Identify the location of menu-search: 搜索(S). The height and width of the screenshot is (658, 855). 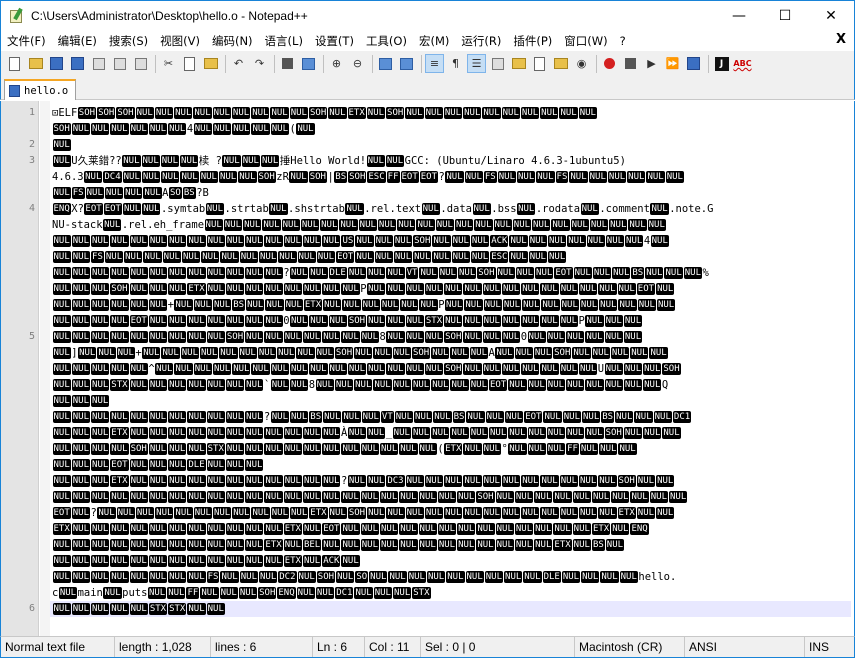
(128, 41).